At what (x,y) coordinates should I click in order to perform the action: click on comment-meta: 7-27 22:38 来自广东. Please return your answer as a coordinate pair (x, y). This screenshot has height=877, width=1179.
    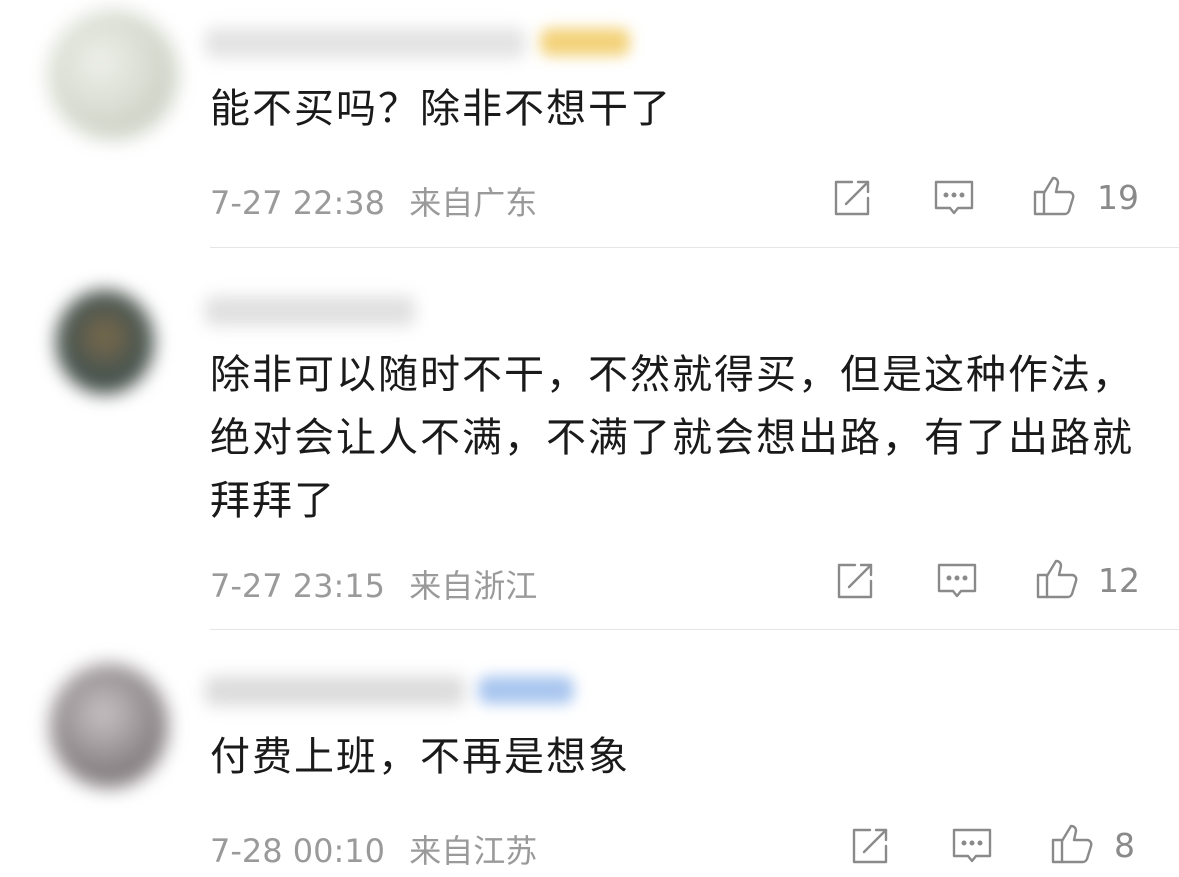
    Looking at the image, I should click on (373, 201).